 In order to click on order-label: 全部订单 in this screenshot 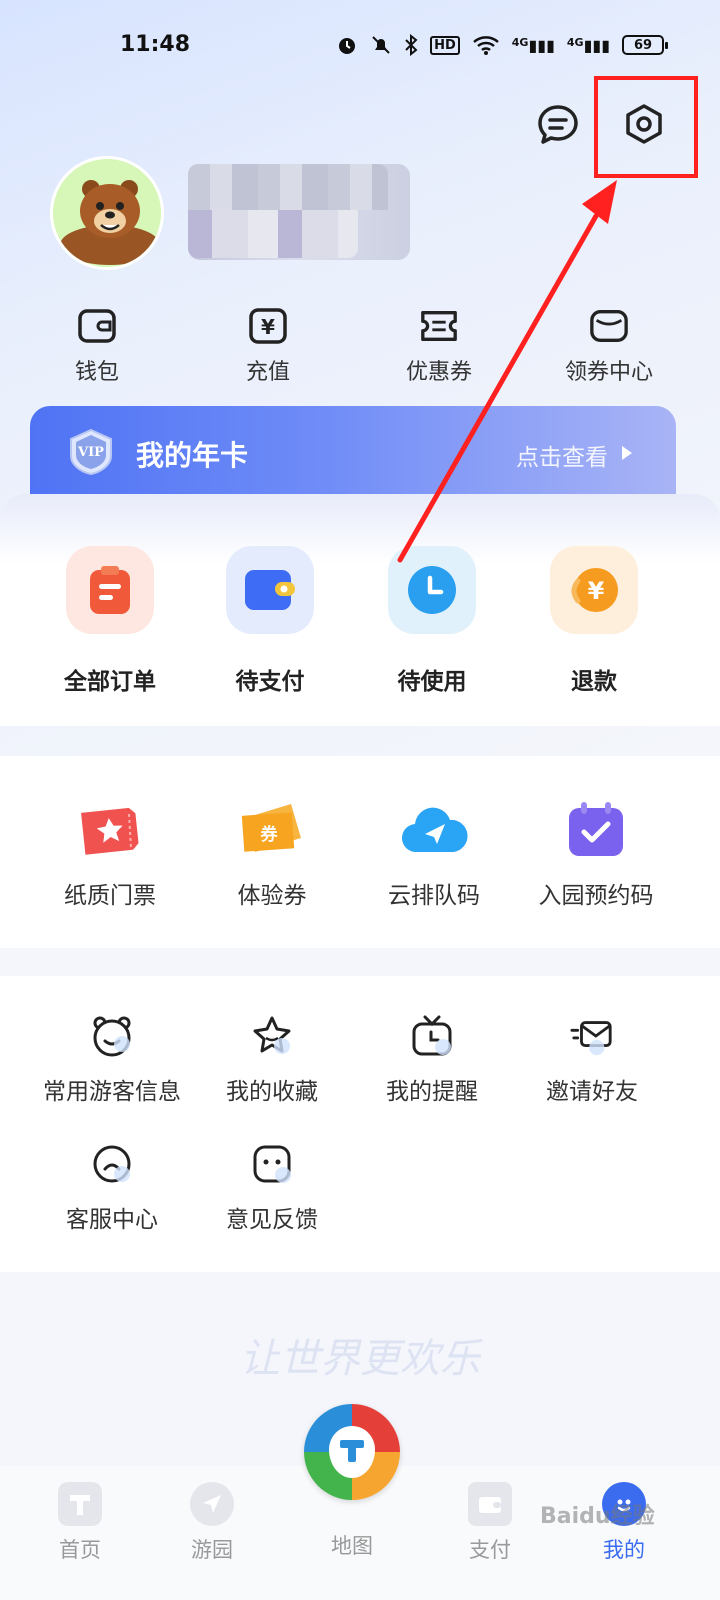, I will do `click(110, 682)`.